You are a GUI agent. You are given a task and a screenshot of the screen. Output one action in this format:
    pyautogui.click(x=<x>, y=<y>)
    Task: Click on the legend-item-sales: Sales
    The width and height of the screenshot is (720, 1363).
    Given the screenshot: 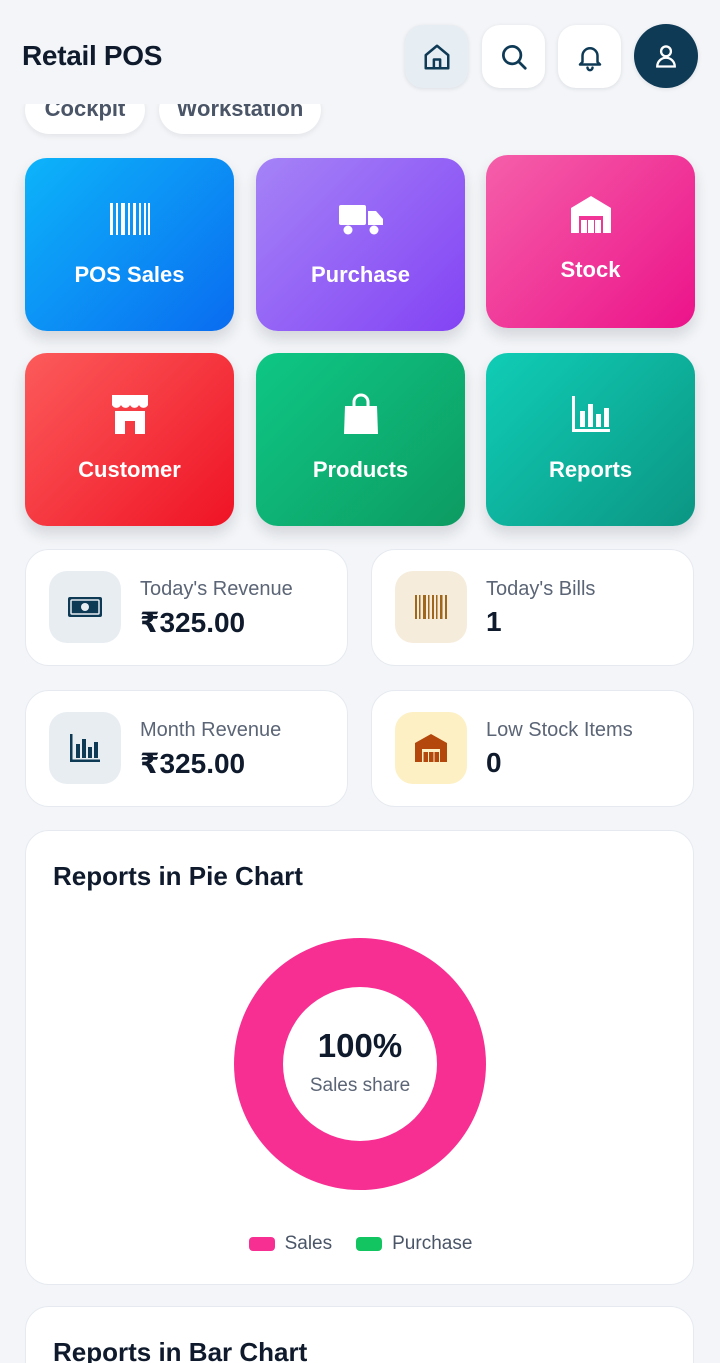 What is the action you would take?
    pyautogui.click(x=290, y=1244)
    